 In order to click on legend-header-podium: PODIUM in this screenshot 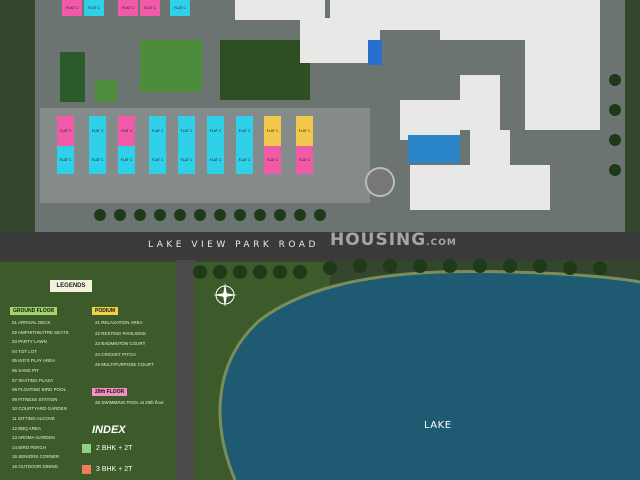, I will do `click(105, 311)`.